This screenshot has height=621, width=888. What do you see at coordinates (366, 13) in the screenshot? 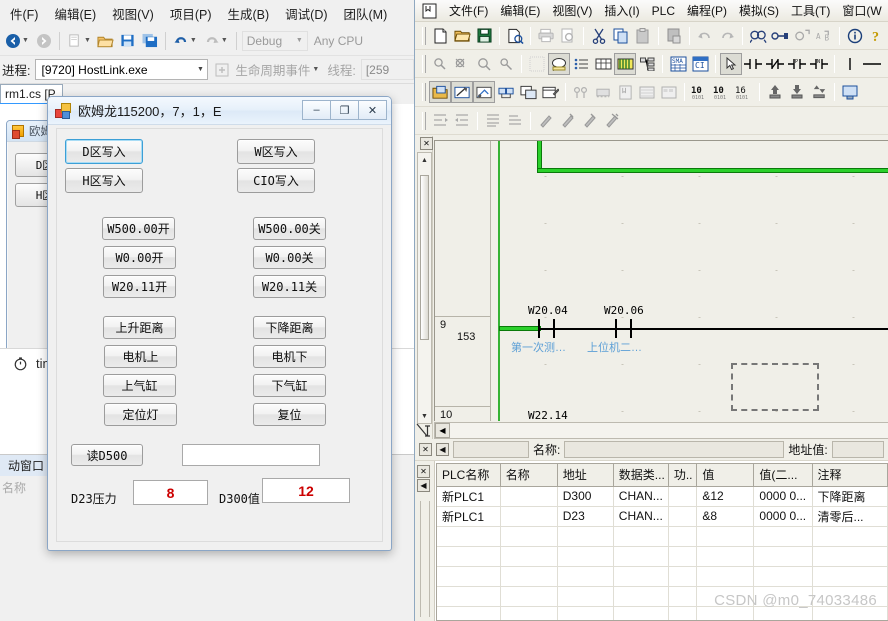
I see `vs-menu-team: 团队(M)` at bounding box center [366, 13].